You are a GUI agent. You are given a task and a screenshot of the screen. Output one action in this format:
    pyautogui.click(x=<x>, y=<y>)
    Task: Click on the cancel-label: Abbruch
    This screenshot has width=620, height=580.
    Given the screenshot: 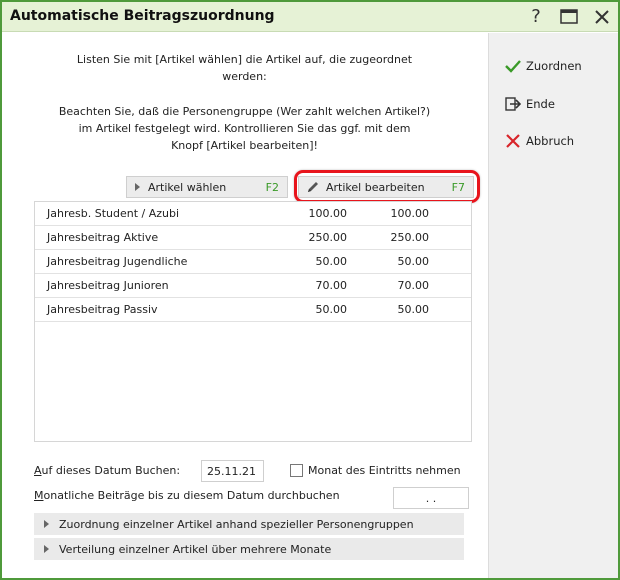 What is the action you would take?
    pyautogui.click(x=550, y=141)
    